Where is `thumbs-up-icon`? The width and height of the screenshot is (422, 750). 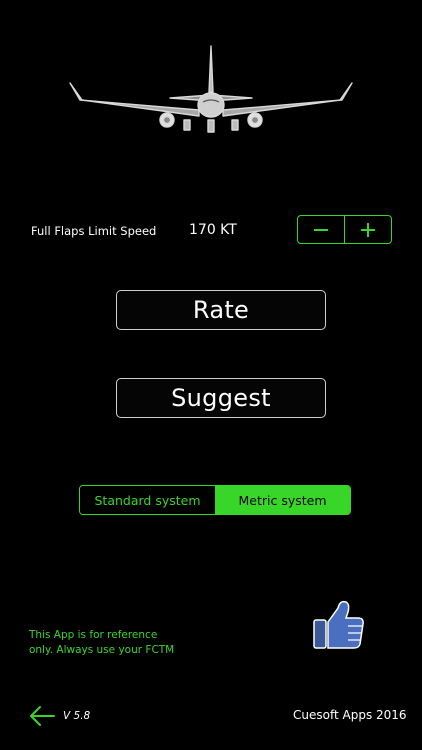 thumbs-up-icon is located at coordinates (339, 625).